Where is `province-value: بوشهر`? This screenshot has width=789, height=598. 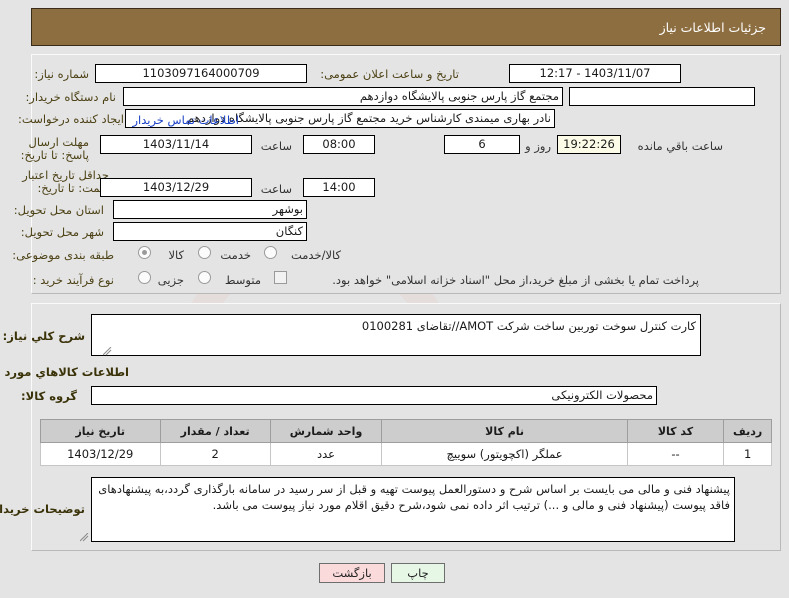 province-value: بوشهر is located at coordinates (210, 209).